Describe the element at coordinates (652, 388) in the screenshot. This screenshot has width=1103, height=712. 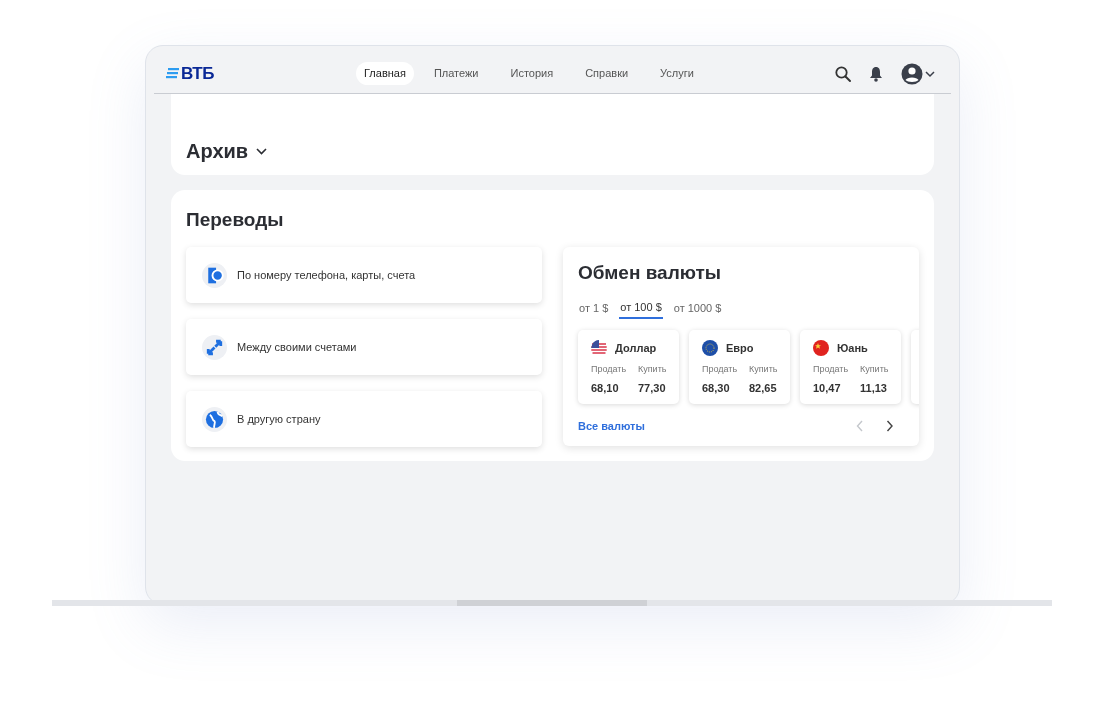
I see `rate-value: 77,30` at that location.